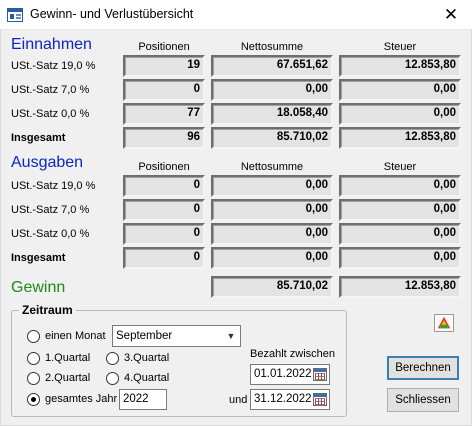 This screenshot has width=472, height=426. Describe the element at coordinates (283, 374) in the screenshot. I see `date-from-value: 01.01.2022` at that location.